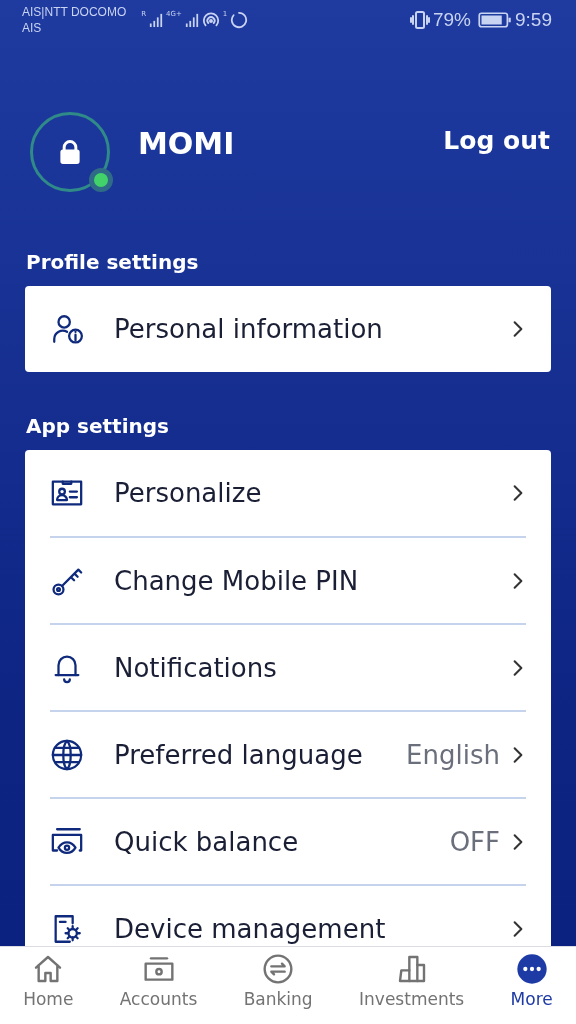  What do you see at coordinates (48, 985) in the screenshot?
I see `nav-tab: Home` at bounding box center [48, 985].